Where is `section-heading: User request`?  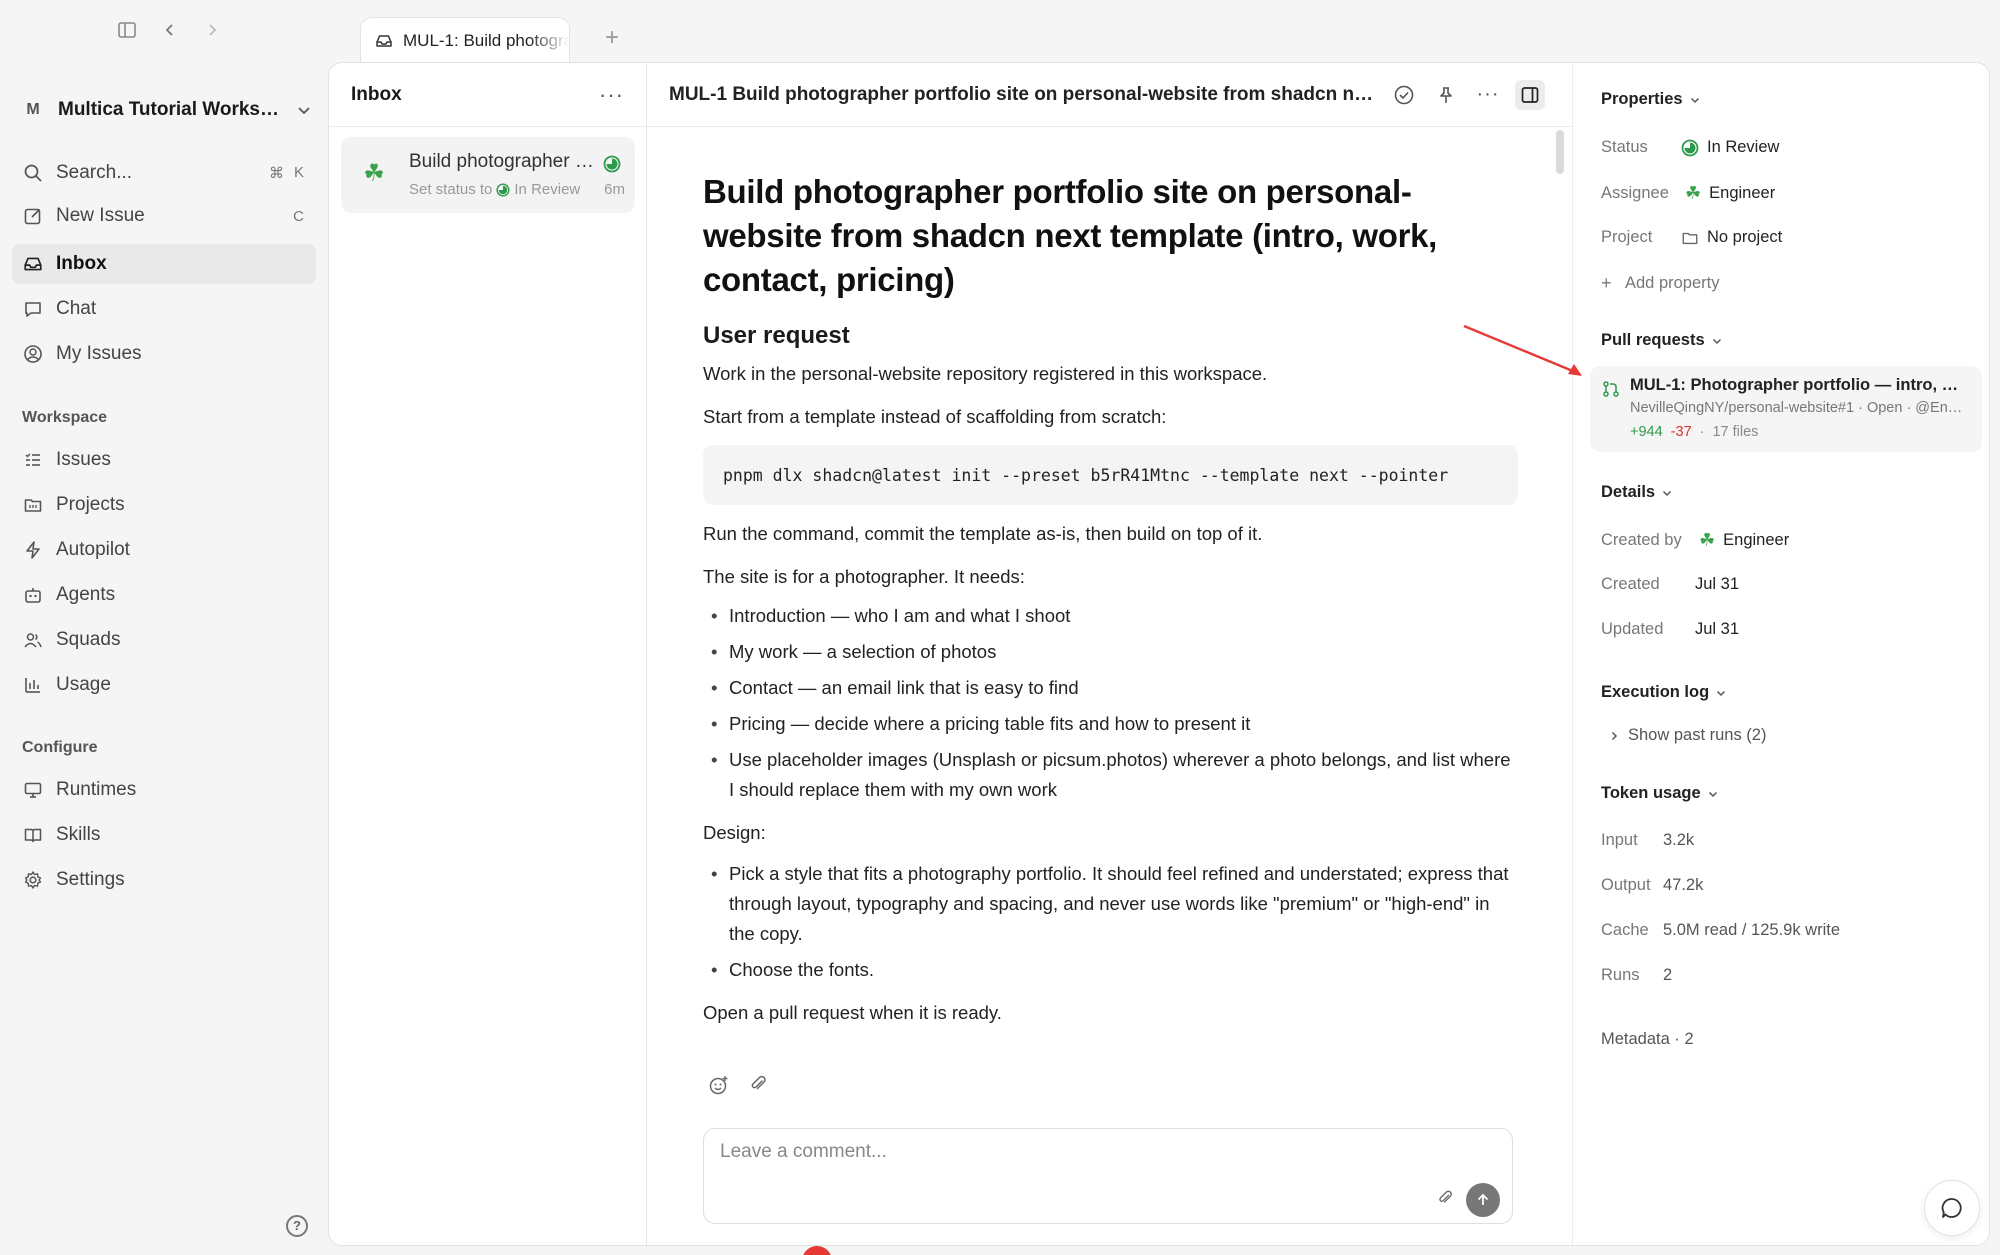
section-heading: User request is located at coordinates (776, 335).